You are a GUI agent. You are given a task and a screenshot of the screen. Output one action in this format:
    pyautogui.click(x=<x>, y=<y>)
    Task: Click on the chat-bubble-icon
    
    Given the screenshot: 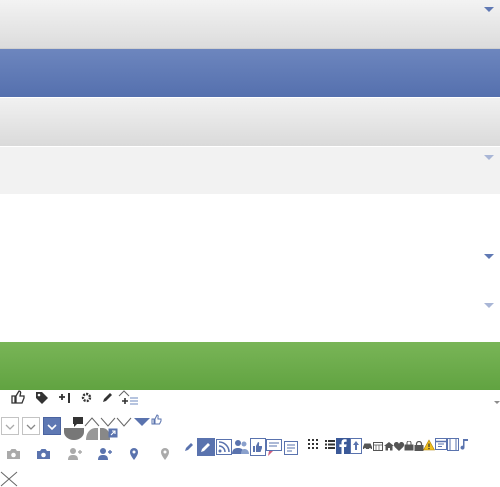 What is the action you would take?
    pyautogui.click(x=78, y=422)
    